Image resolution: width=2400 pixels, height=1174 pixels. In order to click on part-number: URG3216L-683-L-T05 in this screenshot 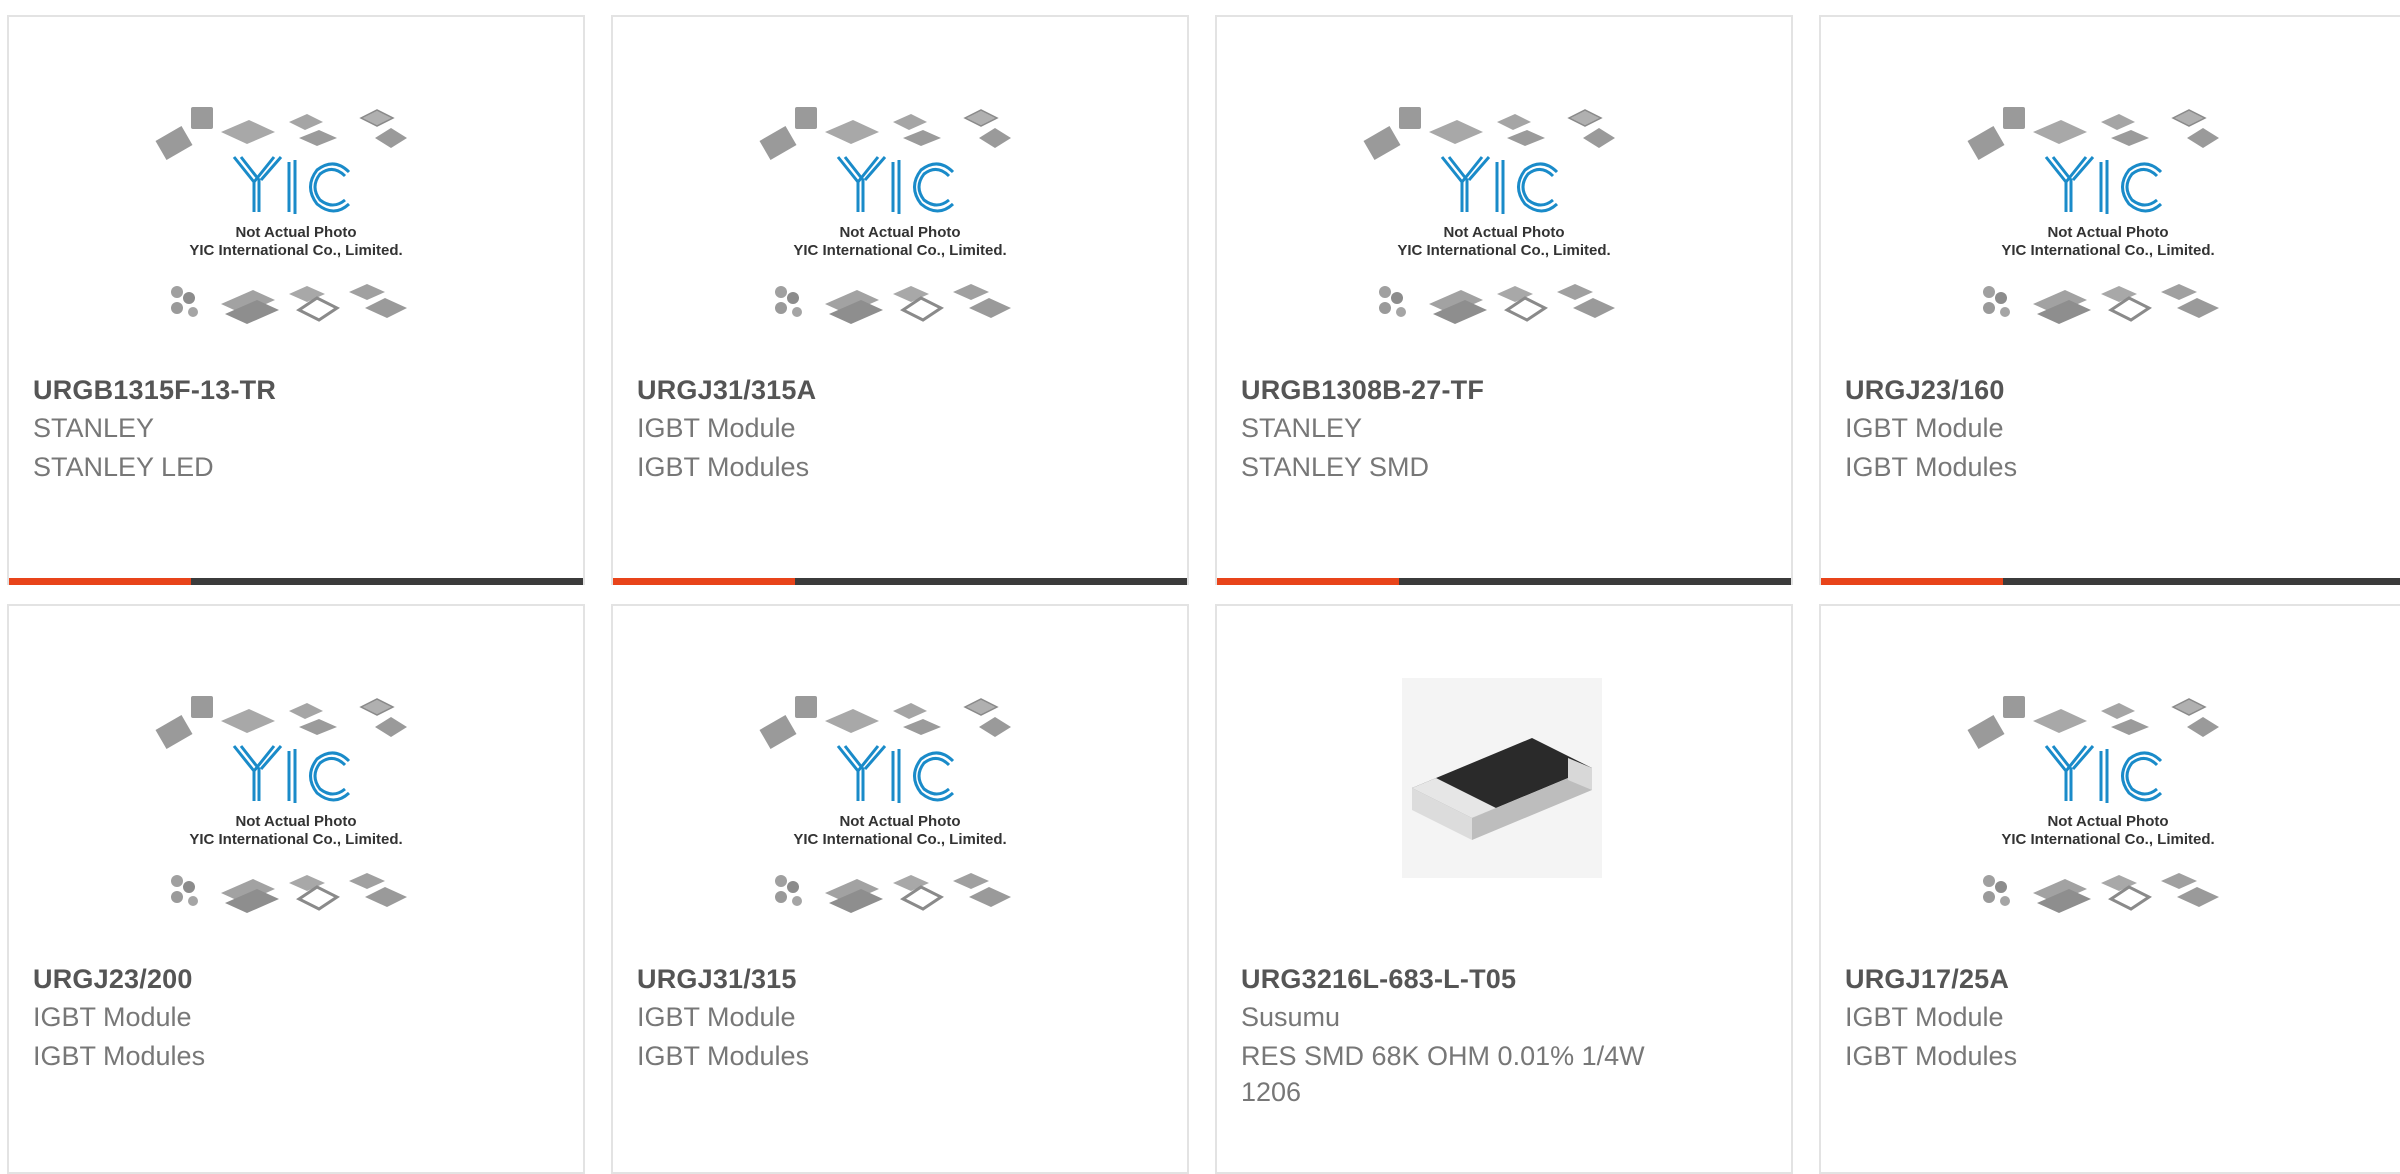, I will do `click(1378, 979)`.